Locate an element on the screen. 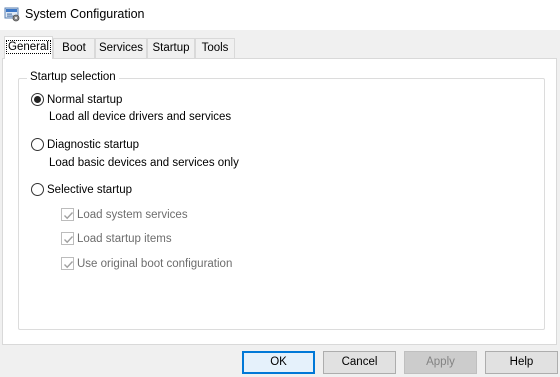  load-system-services-checkbox: Load system services is located at coordinates (124, 214).